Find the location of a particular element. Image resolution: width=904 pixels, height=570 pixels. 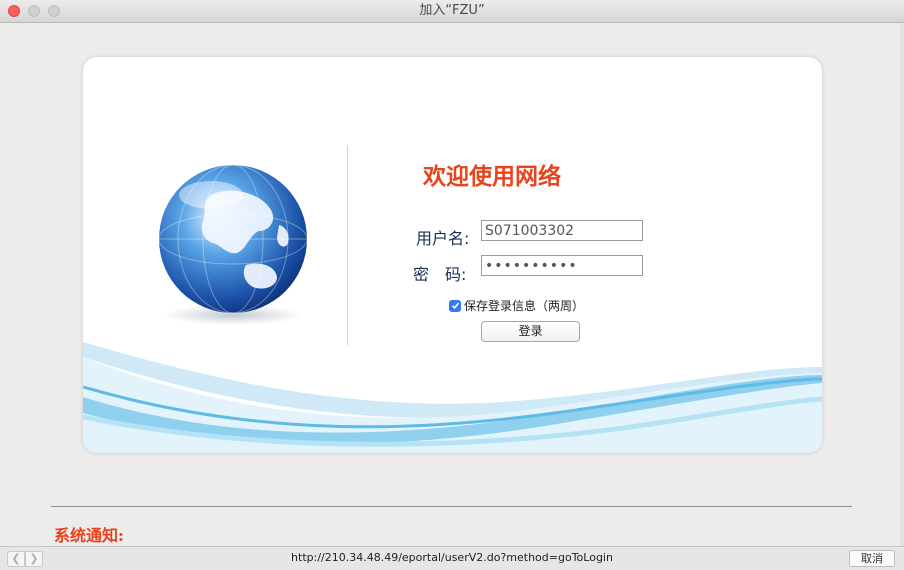

cancel-button: 取消 is located at coordinates (872, 558).